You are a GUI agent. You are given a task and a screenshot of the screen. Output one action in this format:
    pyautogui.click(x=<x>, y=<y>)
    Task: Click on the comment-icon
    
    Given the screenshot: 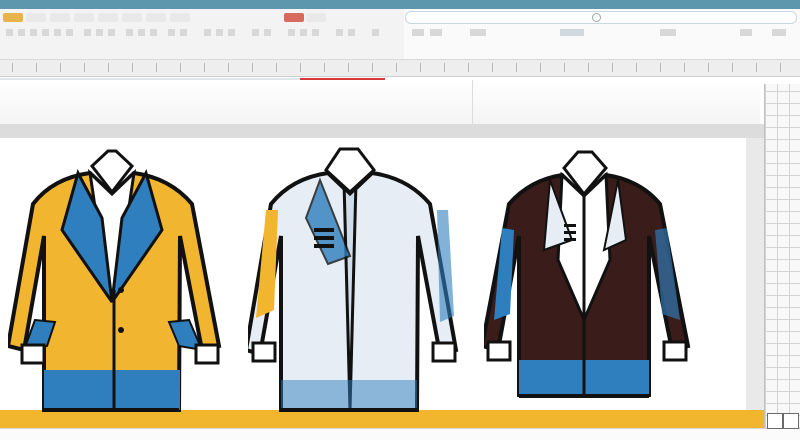 What is the action you would take?
    pyautogui.click(x=303, y=32)
    